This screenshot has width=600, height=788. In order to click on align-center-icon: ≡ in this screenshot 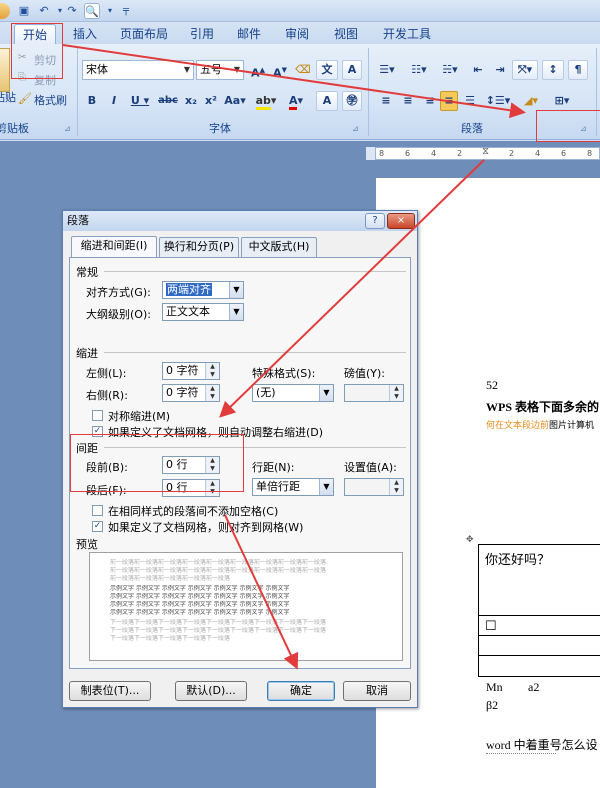, I will do `click(408, 101)`.